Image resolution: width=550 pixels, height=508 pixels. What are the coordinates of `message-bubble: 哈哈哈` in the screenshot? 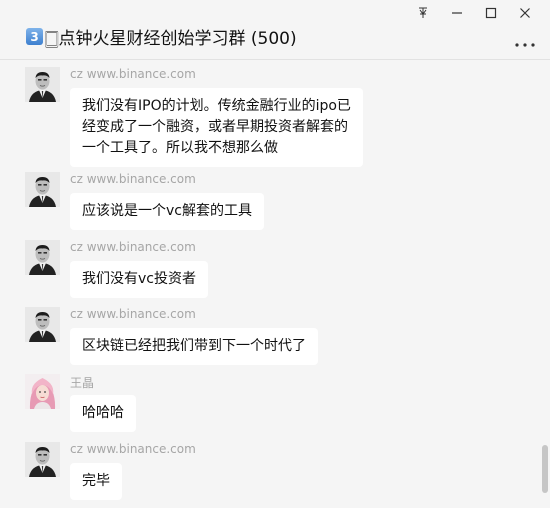 It's located at (103, 413).